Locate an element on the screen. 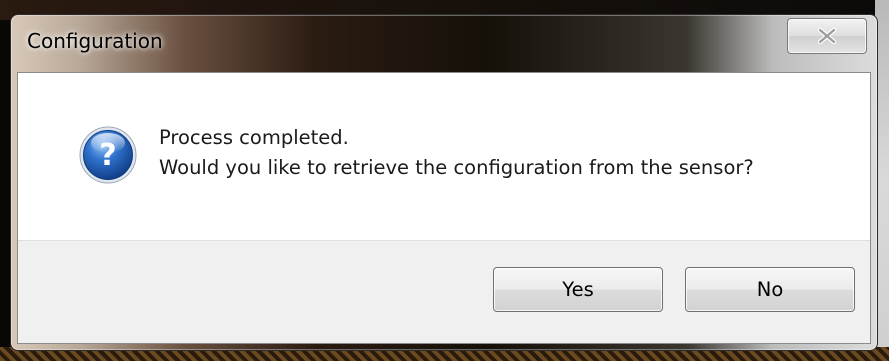 Image resolution: width=889 pixels, height=361 pixels. message-line-1: Process completed. is located at coordinates (254, 137).